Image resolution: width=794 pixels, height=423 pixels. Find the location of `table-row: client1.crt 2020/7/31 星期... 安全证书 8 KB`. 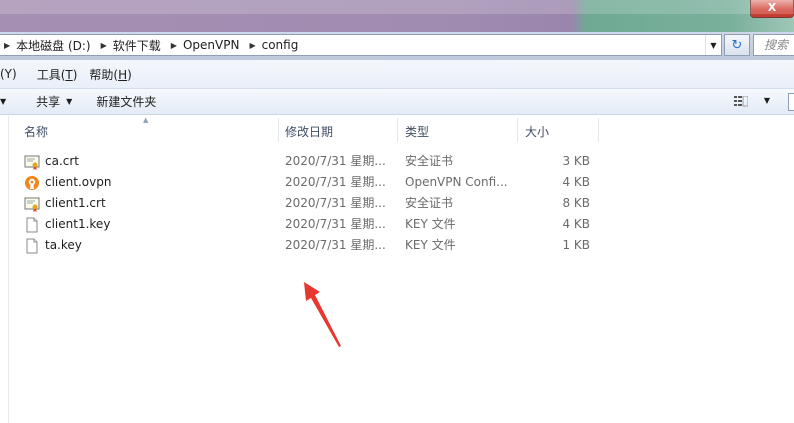

table-row: client1.crt 2020/7/31 星期... 安全证书 8 KB is located at coordinates (310, 203).